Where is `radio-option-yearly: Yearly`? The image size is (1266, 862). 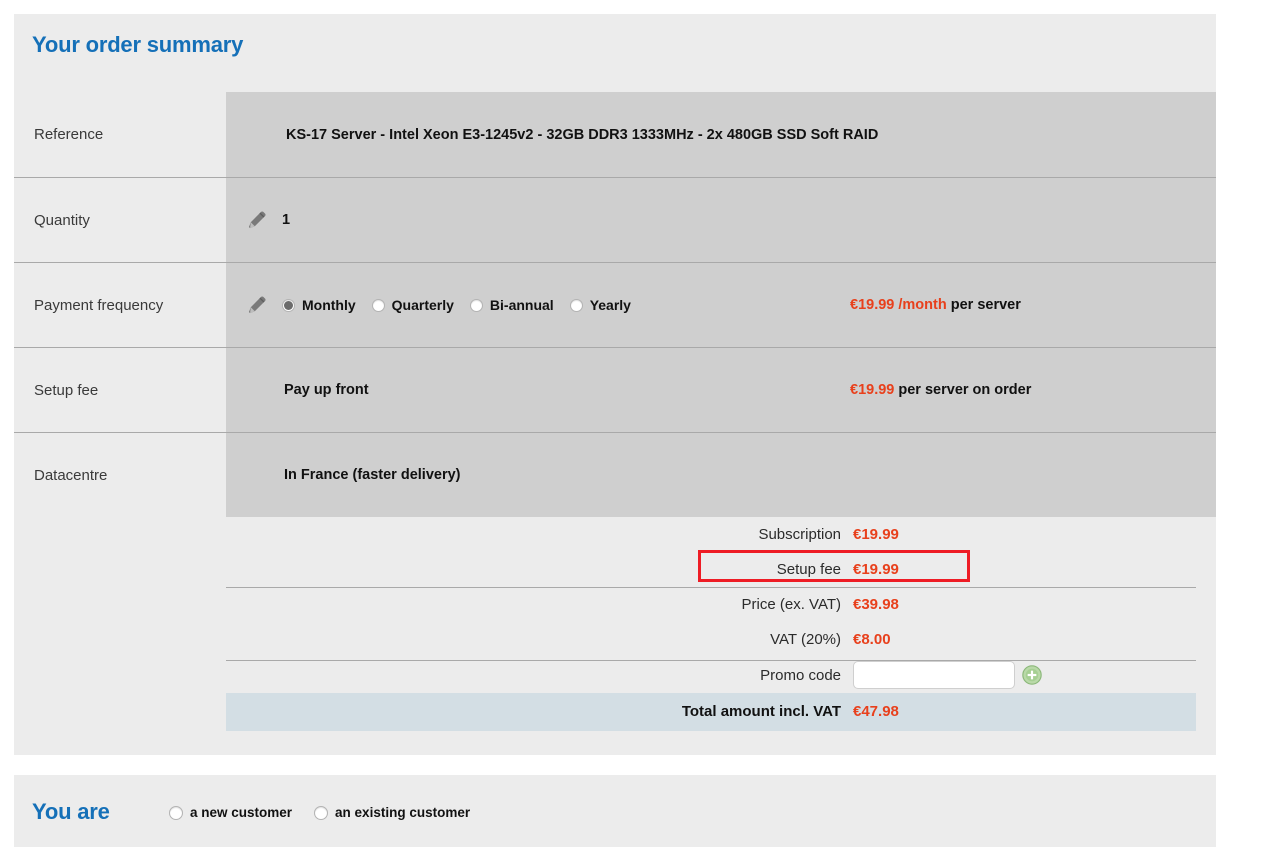 radio-option-yearly: Yearly is located at coordinates (600, 305).